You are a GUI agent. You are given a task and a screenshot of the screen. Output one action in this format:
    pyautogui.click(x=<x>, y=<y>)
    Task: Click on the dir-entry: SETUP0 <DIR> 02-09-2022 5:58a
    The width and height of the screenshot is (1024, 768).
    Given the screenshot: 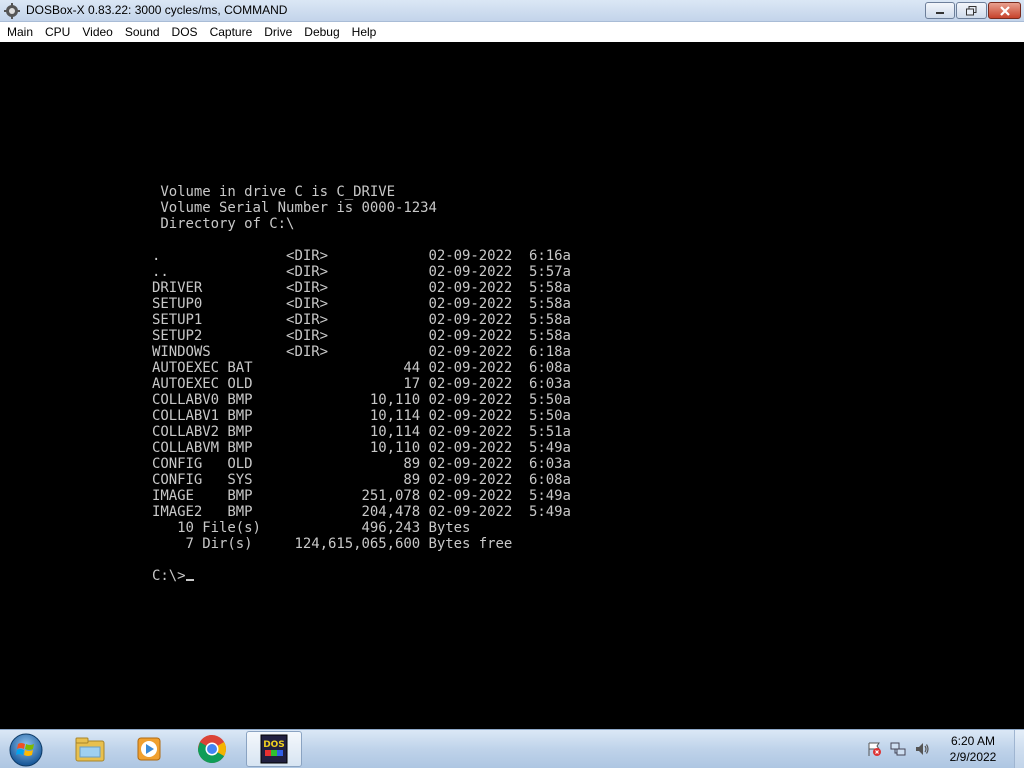 What is the action you would take?
    pyautogui.click(x=361, y=304)
    